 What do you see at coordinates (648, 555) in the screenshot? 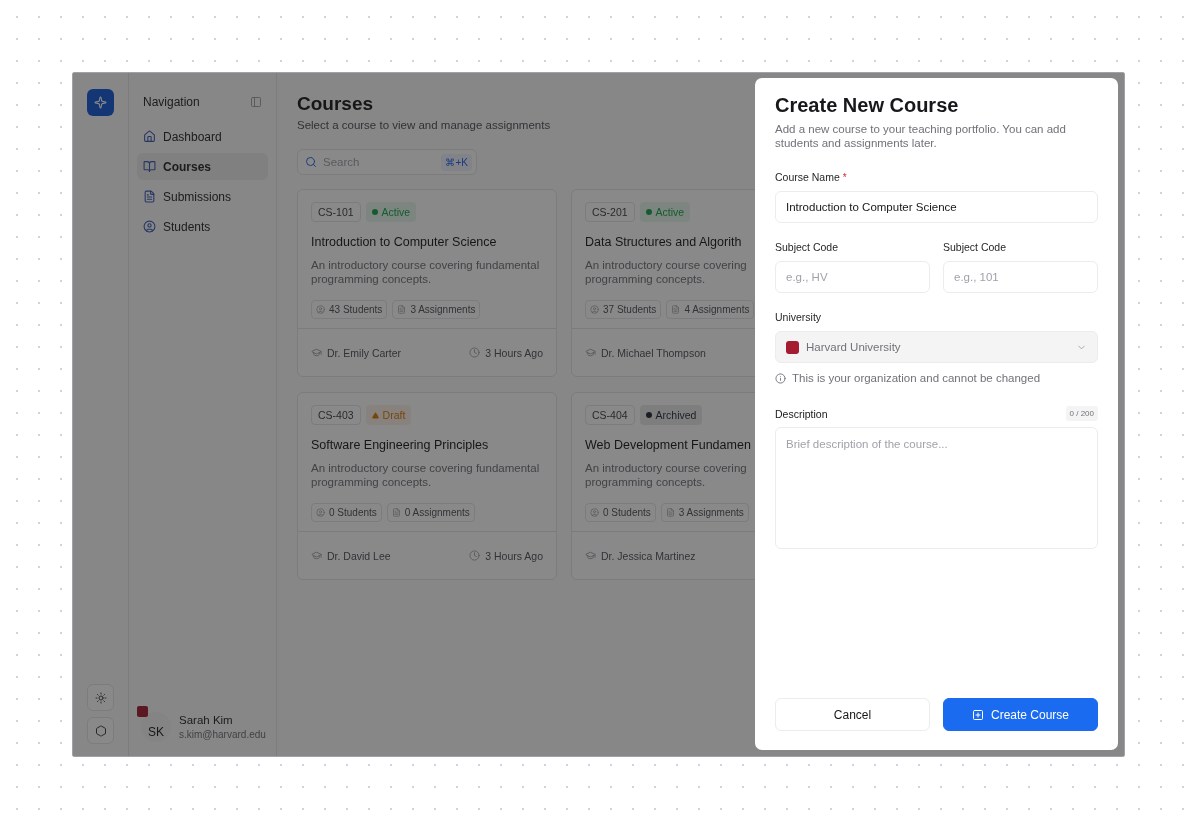
I see `instructor-name: Dr. Jessica Martinez` at bounding box center [648, 555].